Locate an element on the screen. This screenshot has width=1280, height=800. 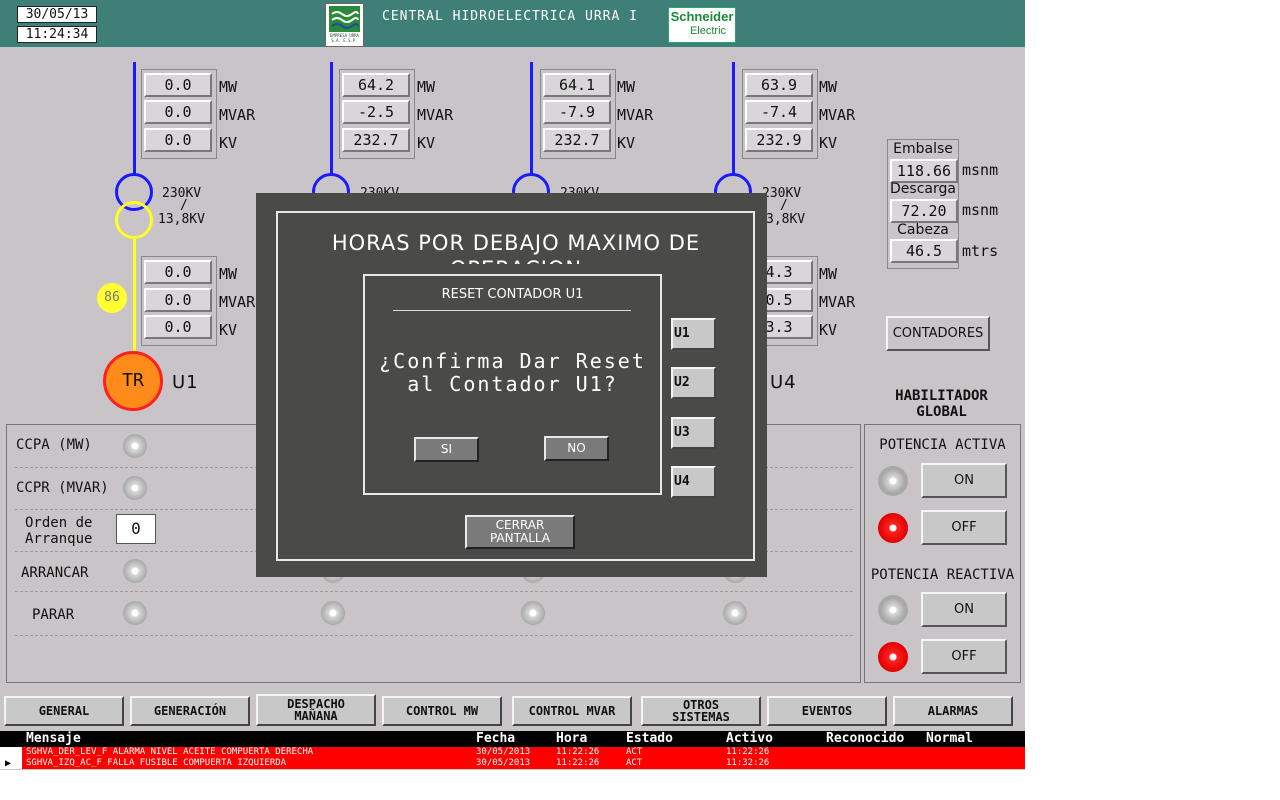
u4-bottom-mvar-unit: MVAR is located at coordinates (837, 302).